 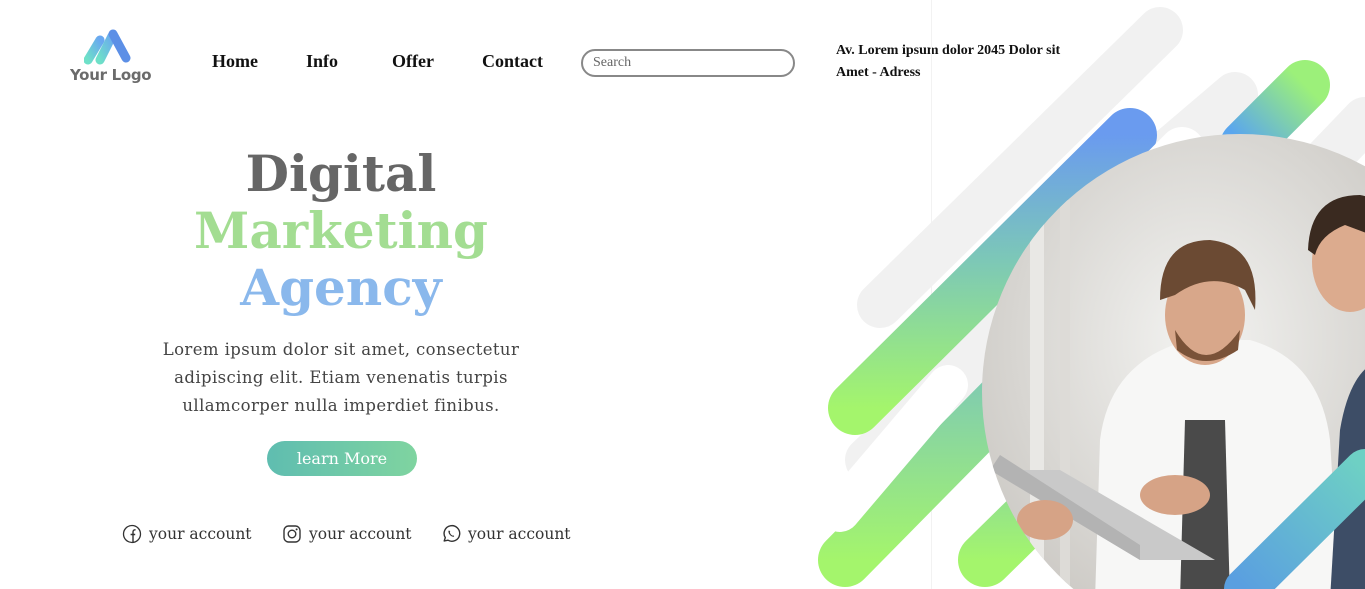 I want to click on search-input, so click(x=688, y=63).